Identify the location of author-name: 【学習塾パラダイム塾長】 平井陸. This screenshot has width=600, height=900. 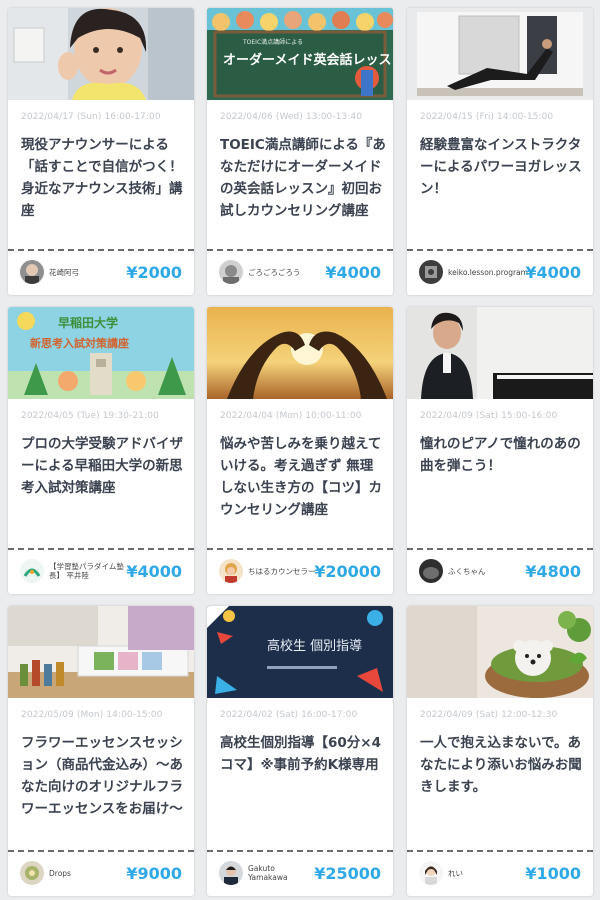
(89, 571).